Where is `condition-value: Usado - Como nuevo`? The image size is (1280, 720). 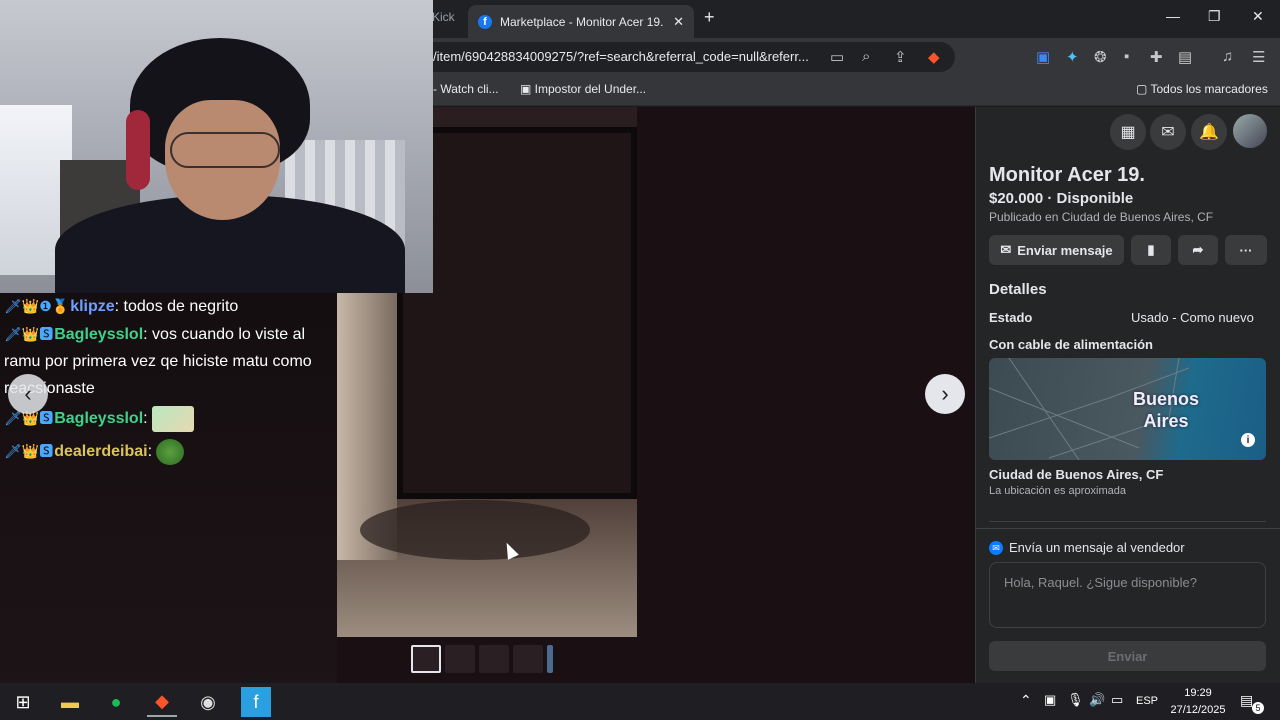
condition-value: Usado - Como nuevo is located at coordinates (1192, 317).